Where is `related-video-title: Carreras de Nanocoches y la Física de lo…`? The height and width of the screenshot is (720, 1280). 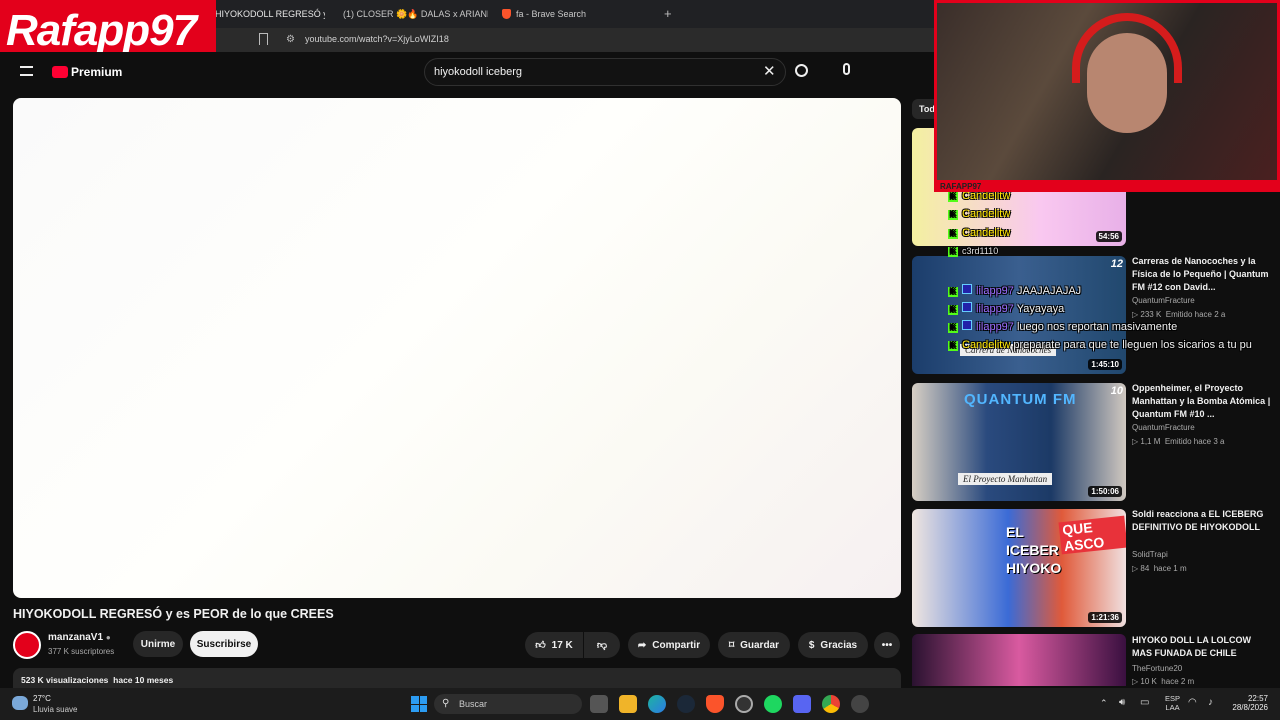 related-video-title: Carreras de Nanocoches y la Física de lo… is located at coordinates (1202, 274).